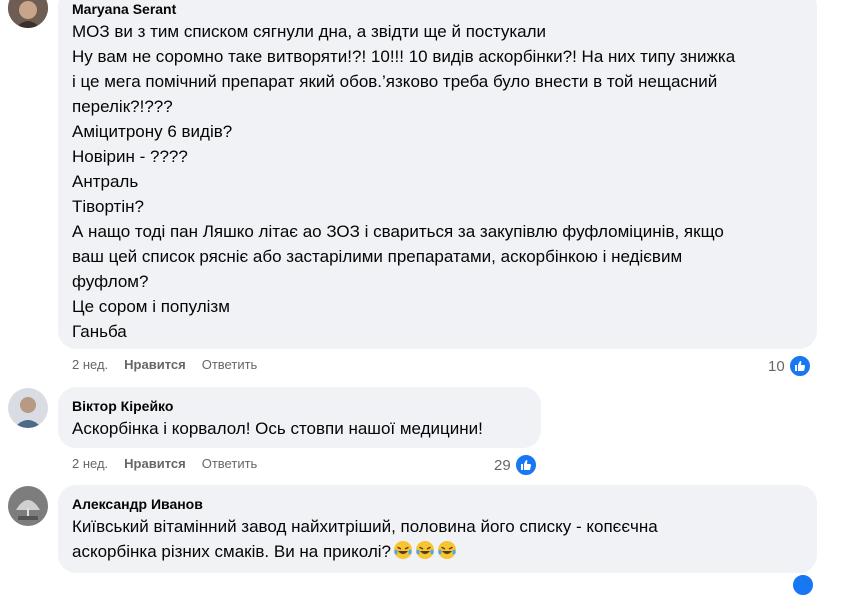  Describe the element at coordinates (99, 331) in the screenshot. I see `comment-line: Ганьба` at that location.